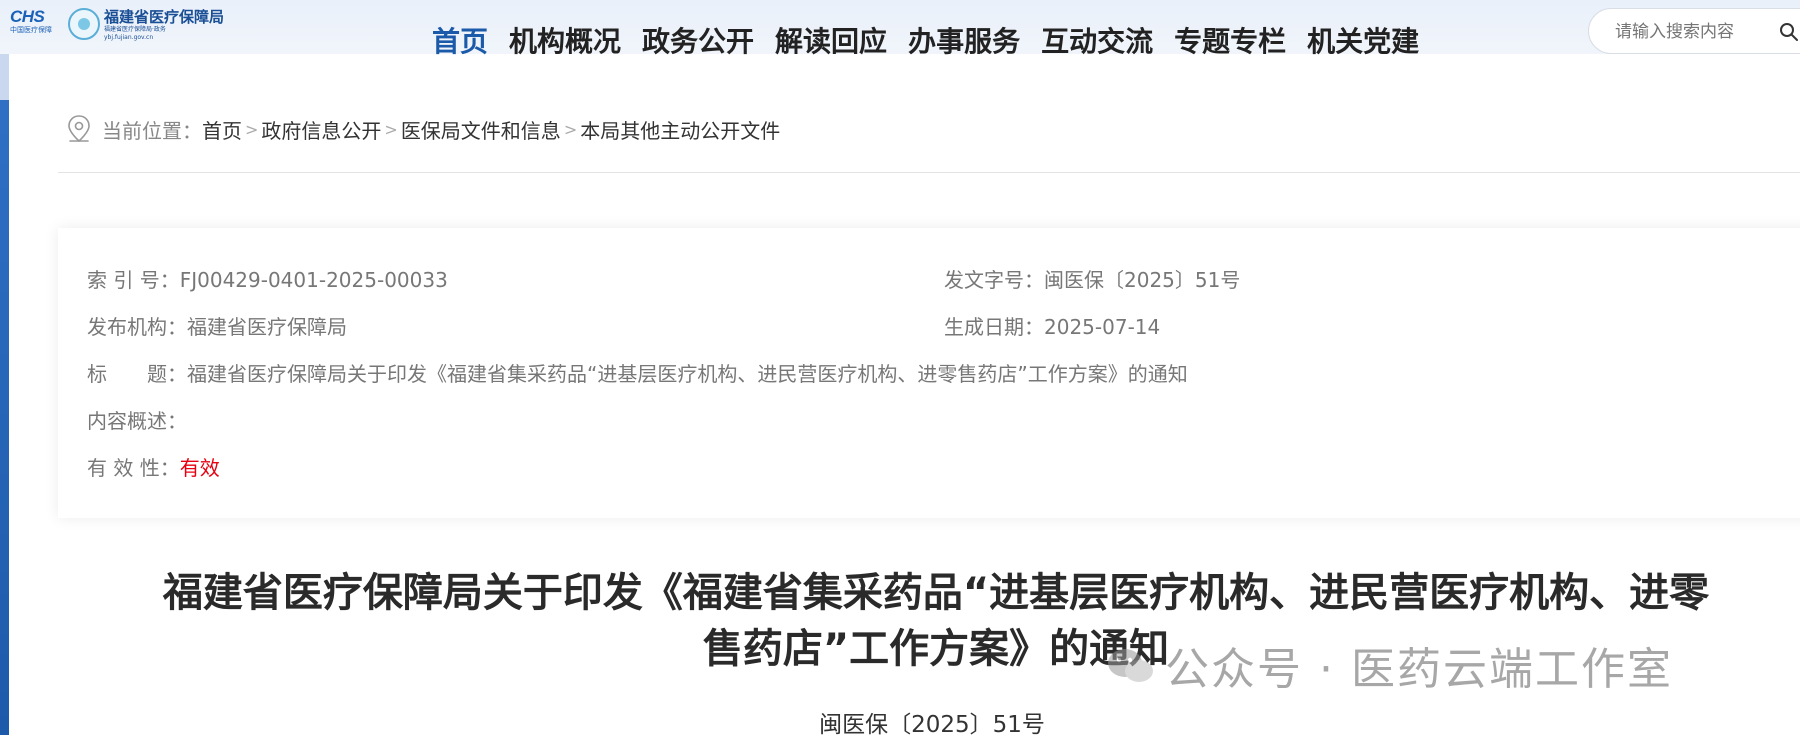 This screenshot has width=1800, height=735. Describe the element at coordinates (4, 417) in the screenshot. I see `left-edge-strip` at that location.